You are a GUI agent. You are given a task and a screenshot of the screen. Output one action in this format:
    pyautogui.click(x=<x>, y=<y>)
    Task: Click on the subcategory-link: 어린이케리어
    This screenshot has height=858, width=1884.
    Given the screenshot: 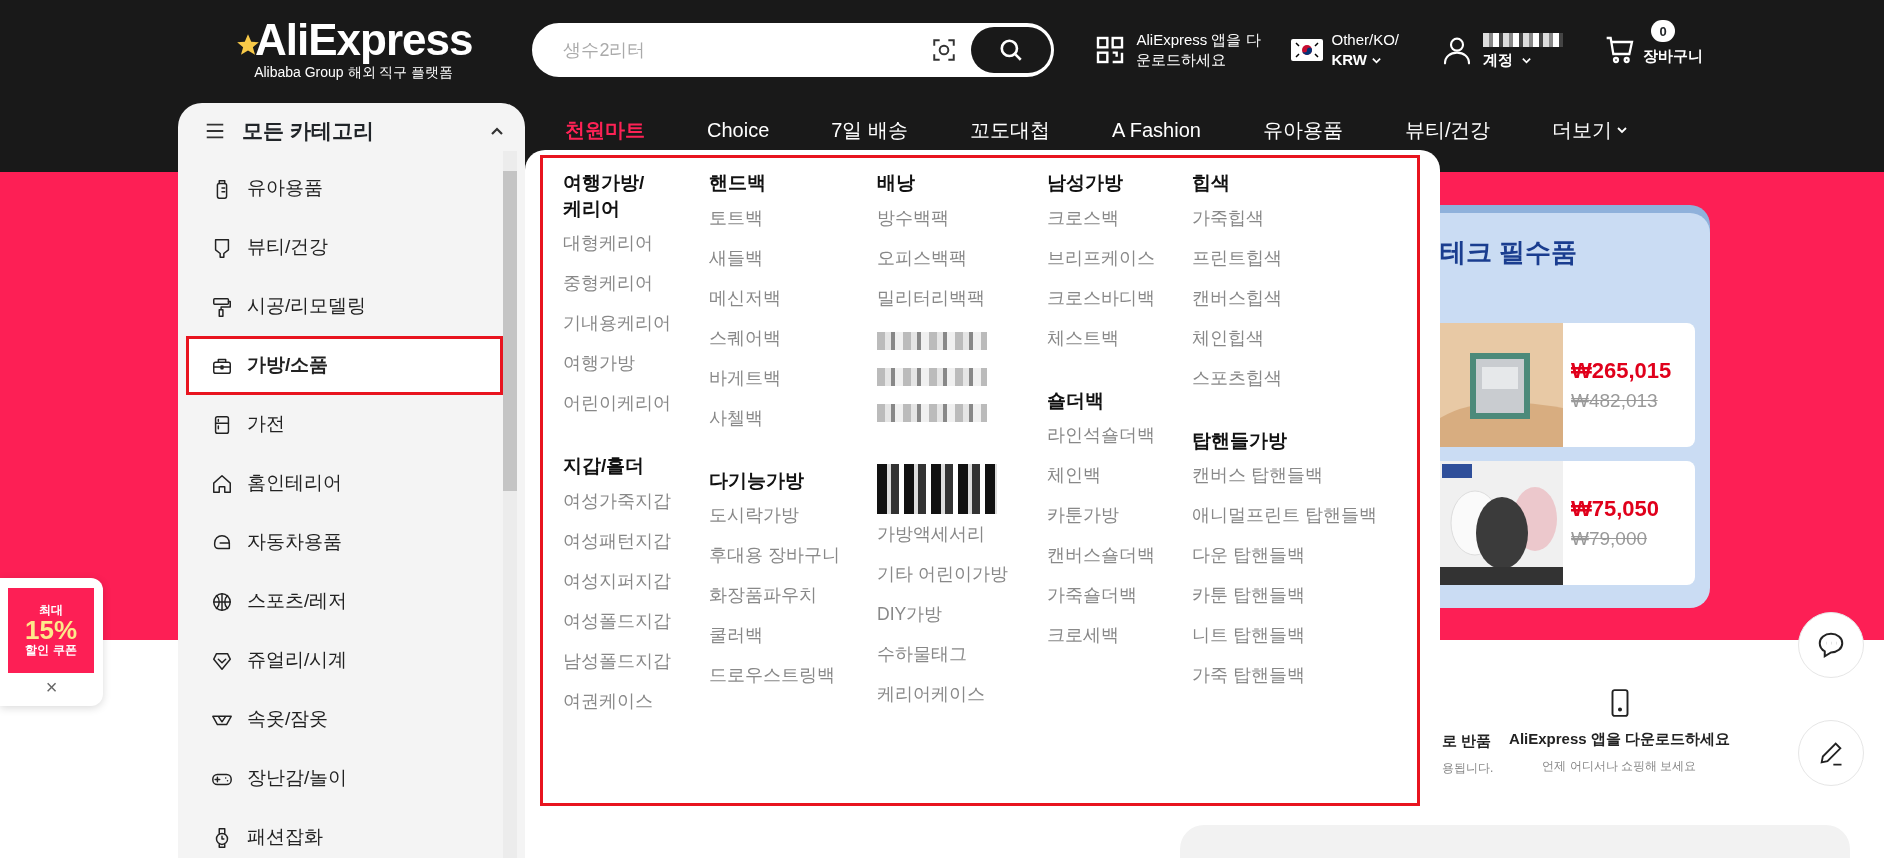 What is the action you would take?
    pyautogui.click(x=636, y=413)
    